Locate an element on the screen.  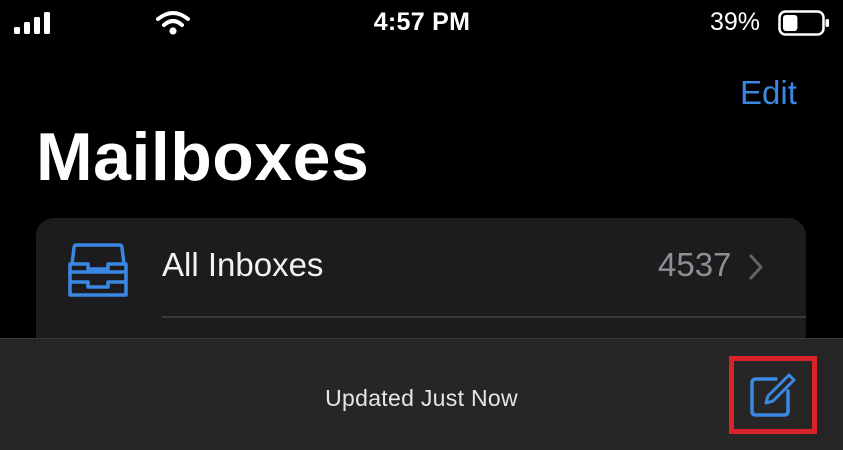
row-divider is located at coordinates (484, 317).